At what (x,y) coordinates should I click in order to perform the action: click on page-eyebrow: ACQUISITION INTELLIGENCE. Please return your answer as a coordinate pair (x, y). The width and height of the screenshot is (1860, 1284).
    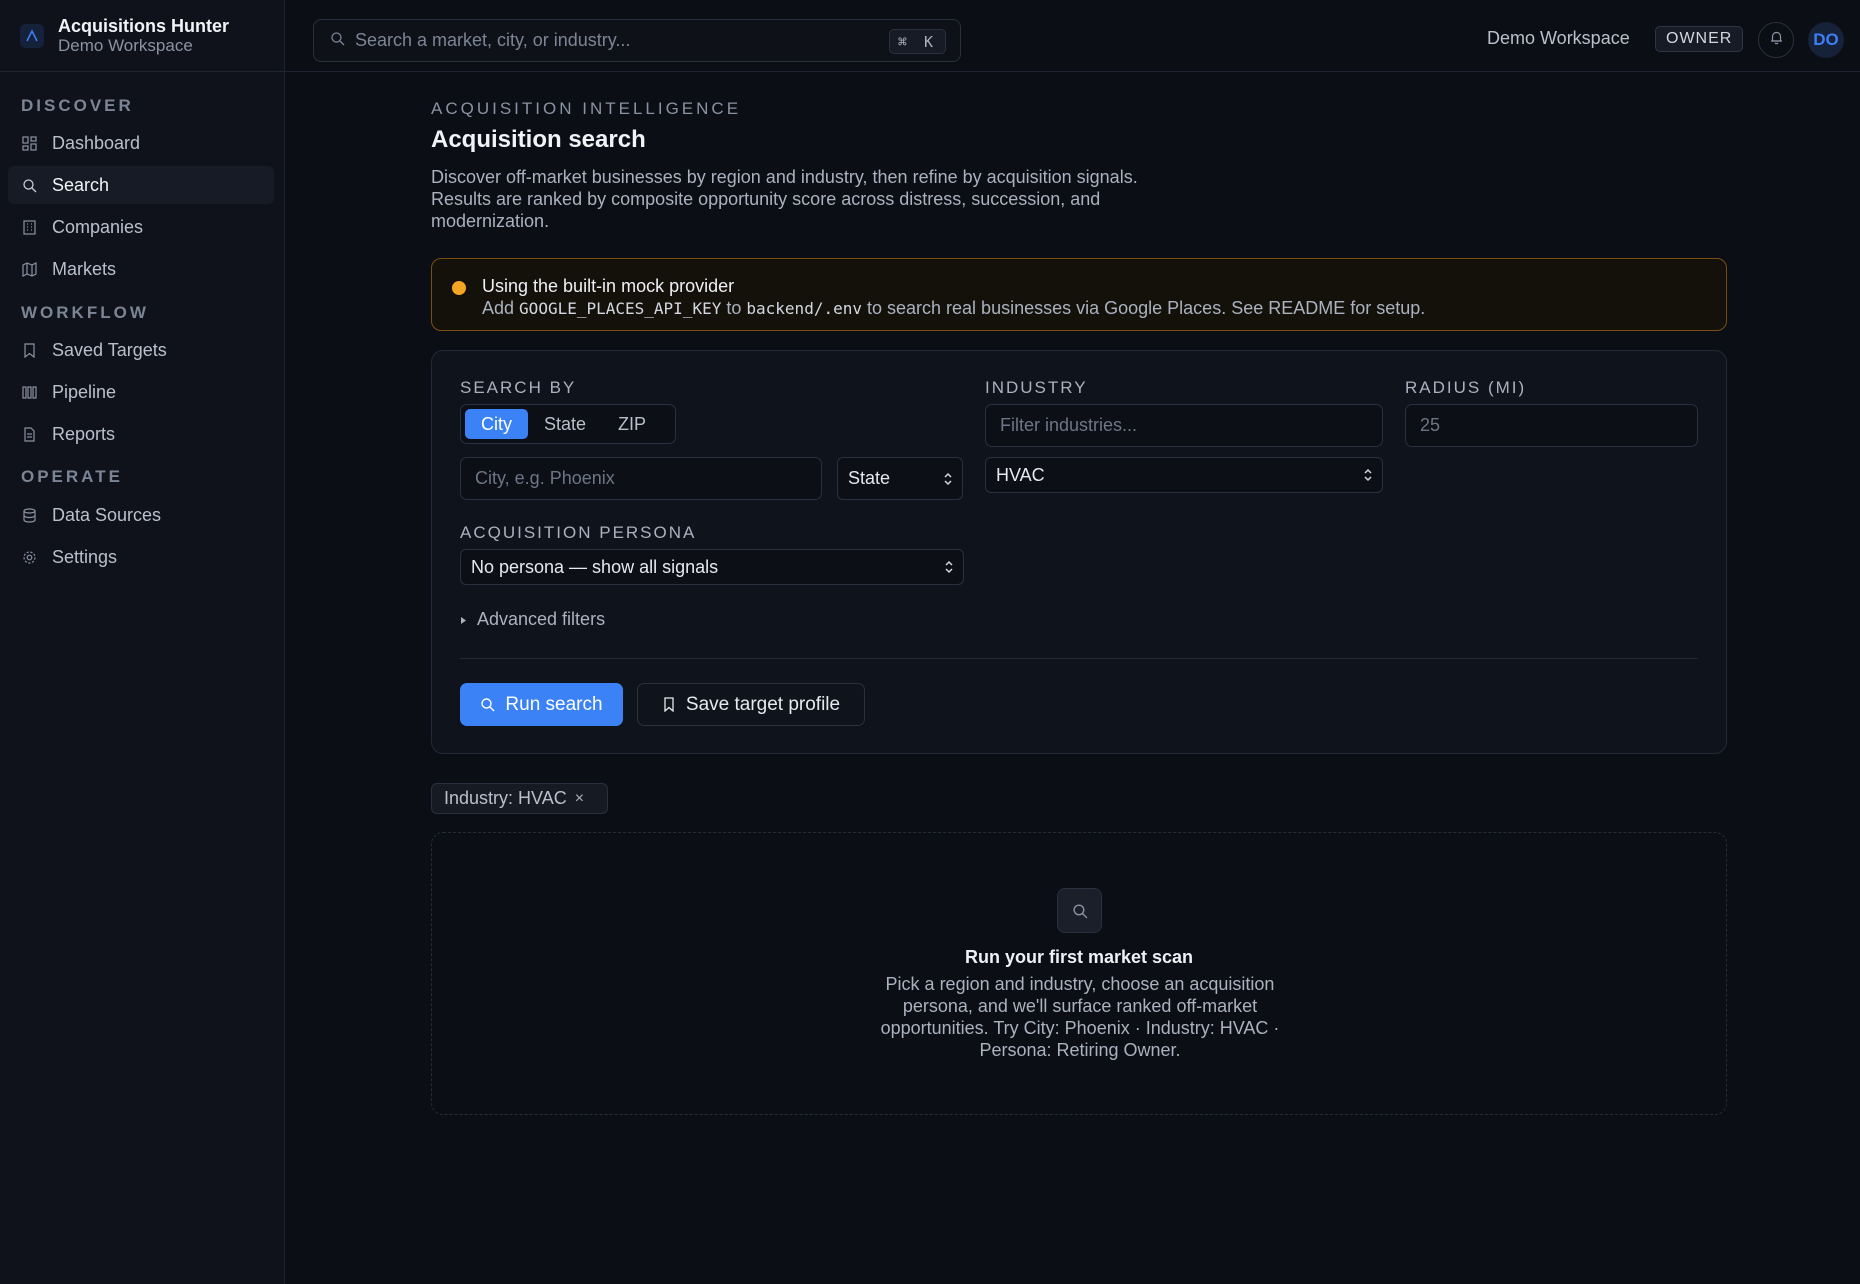
    Looking at the image, I should click on (586, 108).